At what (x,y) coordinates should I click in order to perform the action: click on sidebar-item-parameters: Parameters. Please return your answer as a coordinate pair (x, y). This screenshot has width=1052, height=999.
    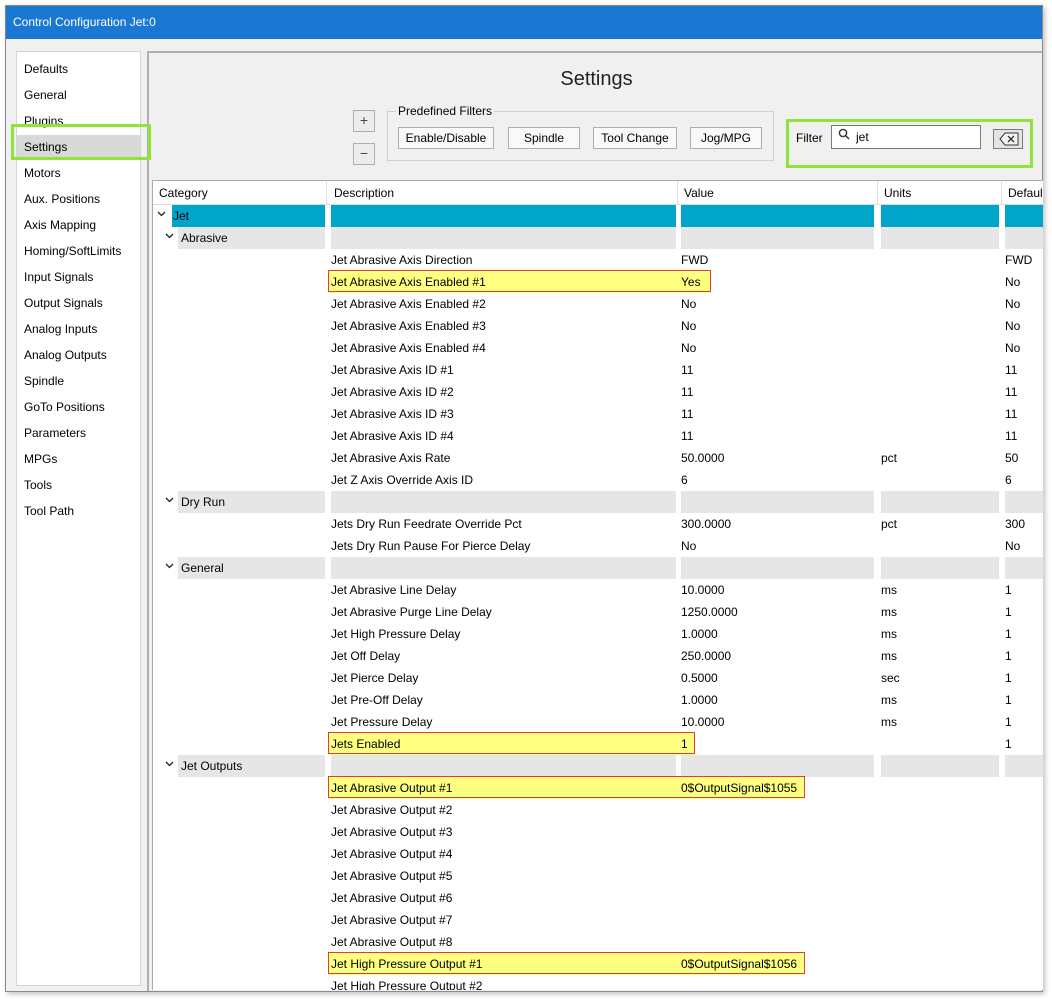
    Looking at the image, I should click on (78, 433).